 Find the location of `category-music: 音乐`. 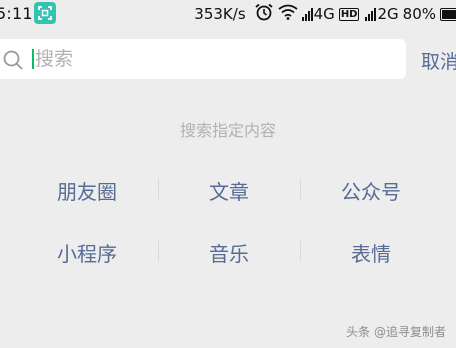

category-music: 音乐 is located at coordinates (229, 252).